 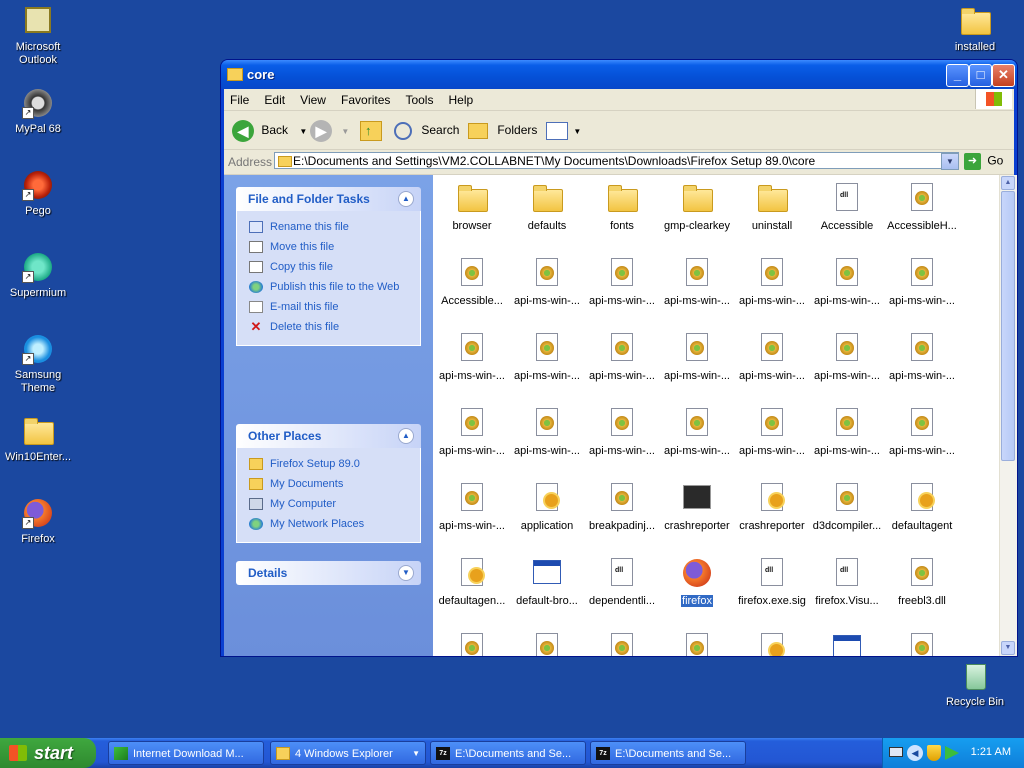 What do you see at coordinates (472, 207) in the screenshot?
I see `file-item: browser` at bounding box center [472, 207].